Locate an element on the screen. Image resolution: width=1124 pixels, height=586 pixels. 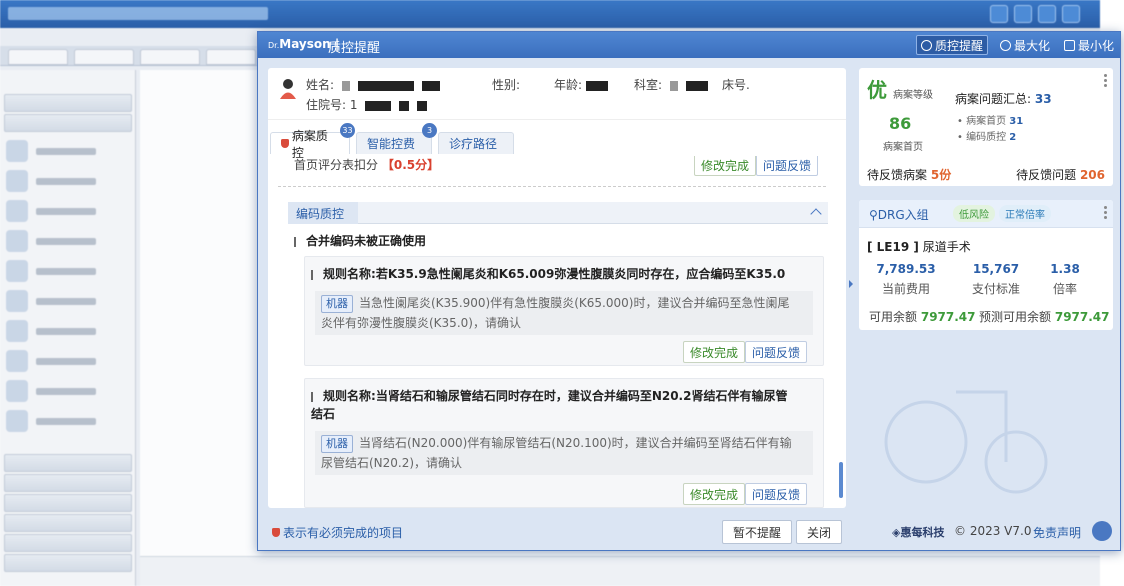
dept-label: 科室: is located at coordinates (648, 85).